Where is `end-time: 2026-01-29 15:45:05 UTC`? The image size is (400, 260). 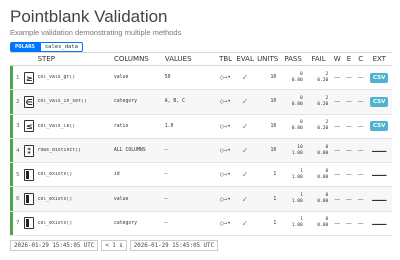 end-time: 2026-01-29 15:45:05 UTC is located at coordinates (174, 245).